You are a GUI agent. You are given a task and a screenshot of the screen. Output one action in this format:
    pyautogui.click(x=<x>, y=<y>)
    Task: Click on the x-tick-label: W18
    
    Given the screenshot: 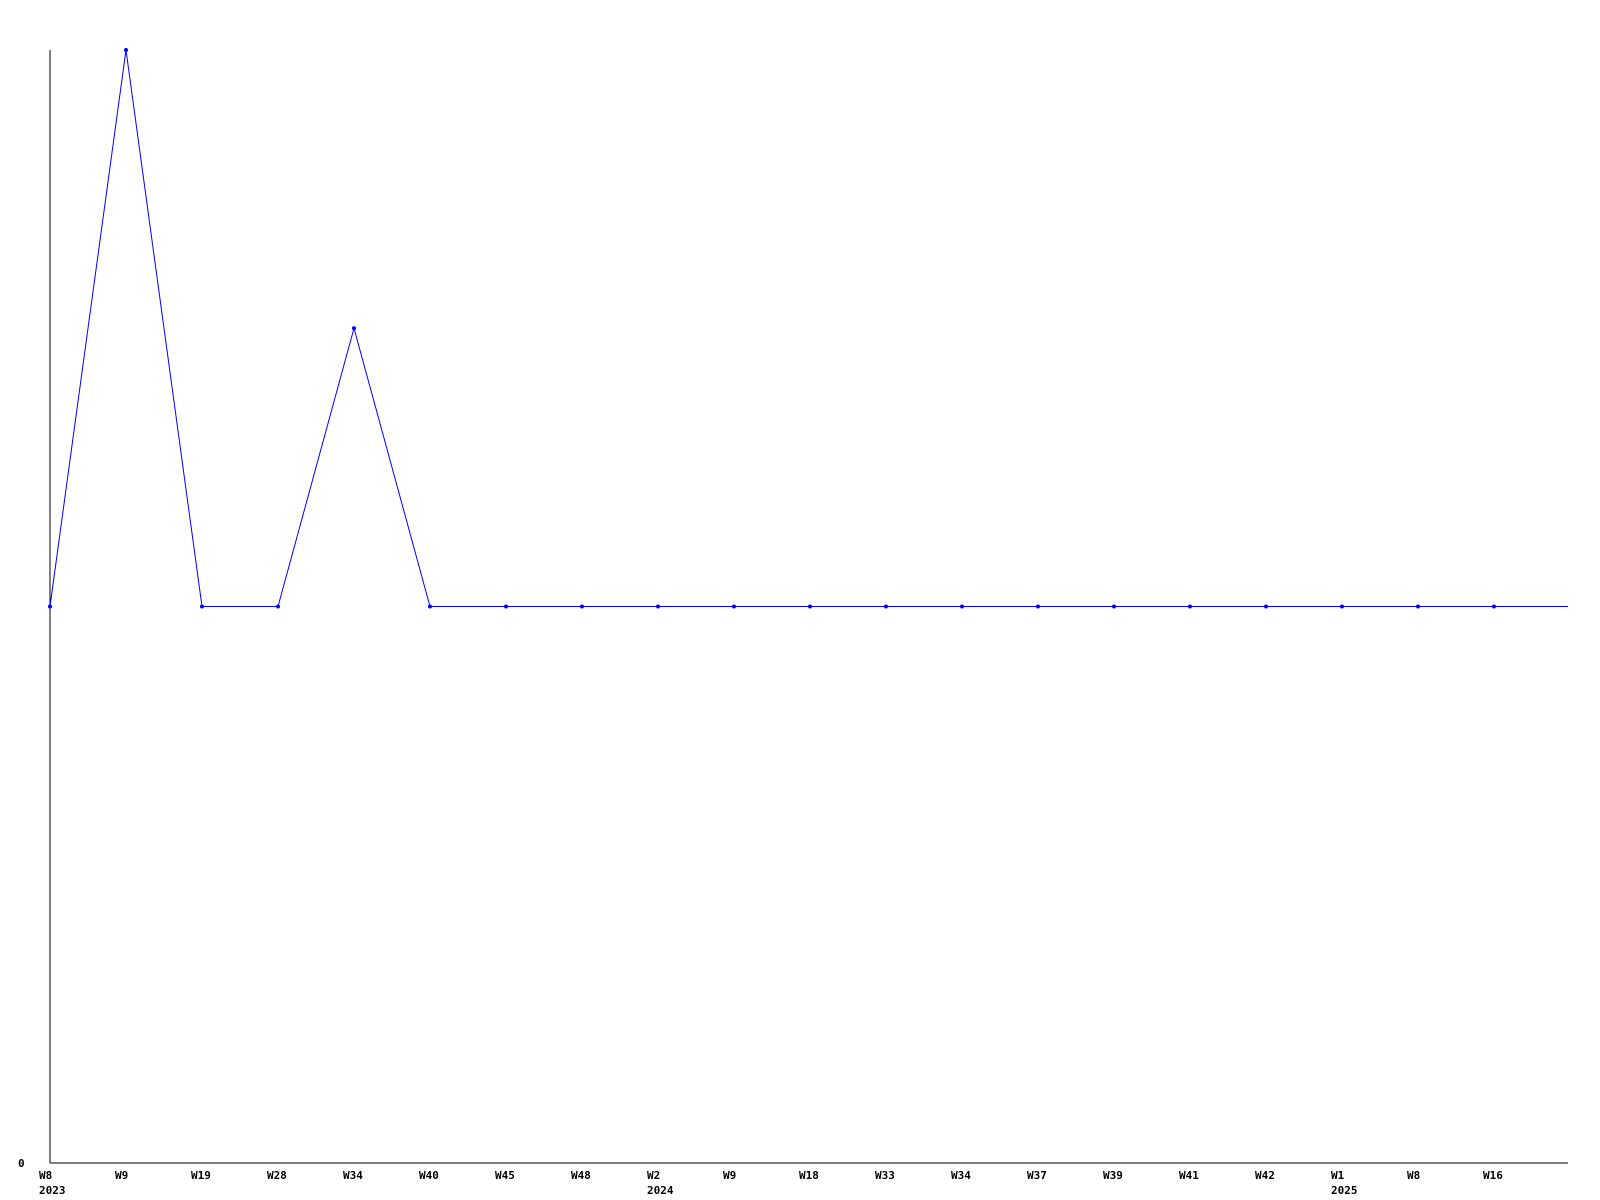 What is the action you would take?
    pyautogui.click(x=809, y=1175)
    